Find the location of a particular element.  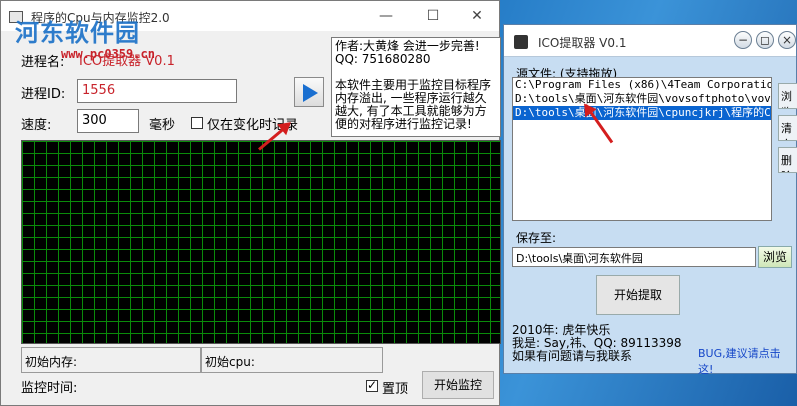

minimize-button: — is located at coordinates (386, 16).